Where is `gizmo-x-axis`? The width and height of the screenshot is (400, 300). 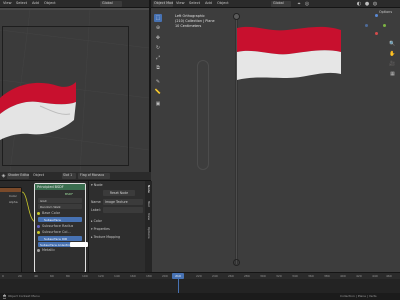
gizmo-x-axis is located at coordinates (376, 33).